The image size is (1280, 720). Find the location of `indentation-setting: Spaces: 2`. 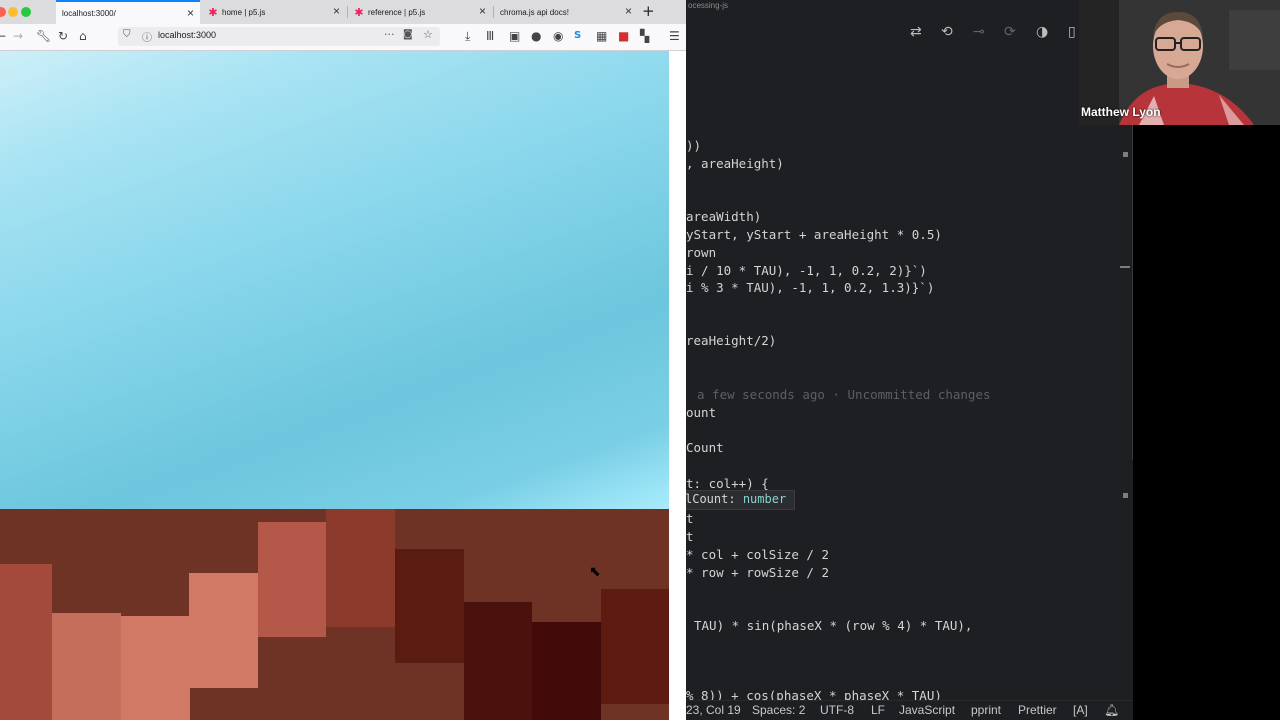

indentation-setting: Spaces: 2 is located at coordinates (778, 710).